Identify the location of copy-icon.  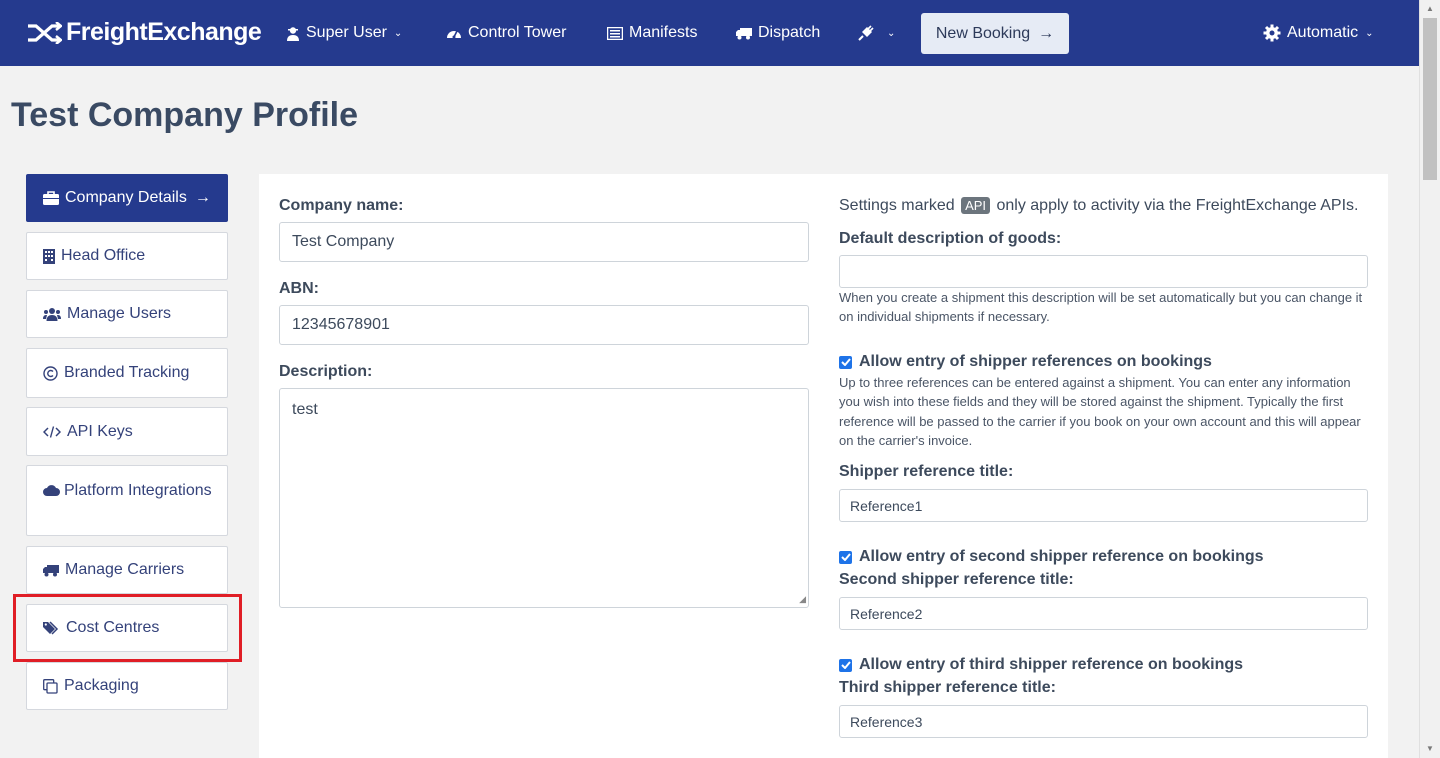
(50, 686).